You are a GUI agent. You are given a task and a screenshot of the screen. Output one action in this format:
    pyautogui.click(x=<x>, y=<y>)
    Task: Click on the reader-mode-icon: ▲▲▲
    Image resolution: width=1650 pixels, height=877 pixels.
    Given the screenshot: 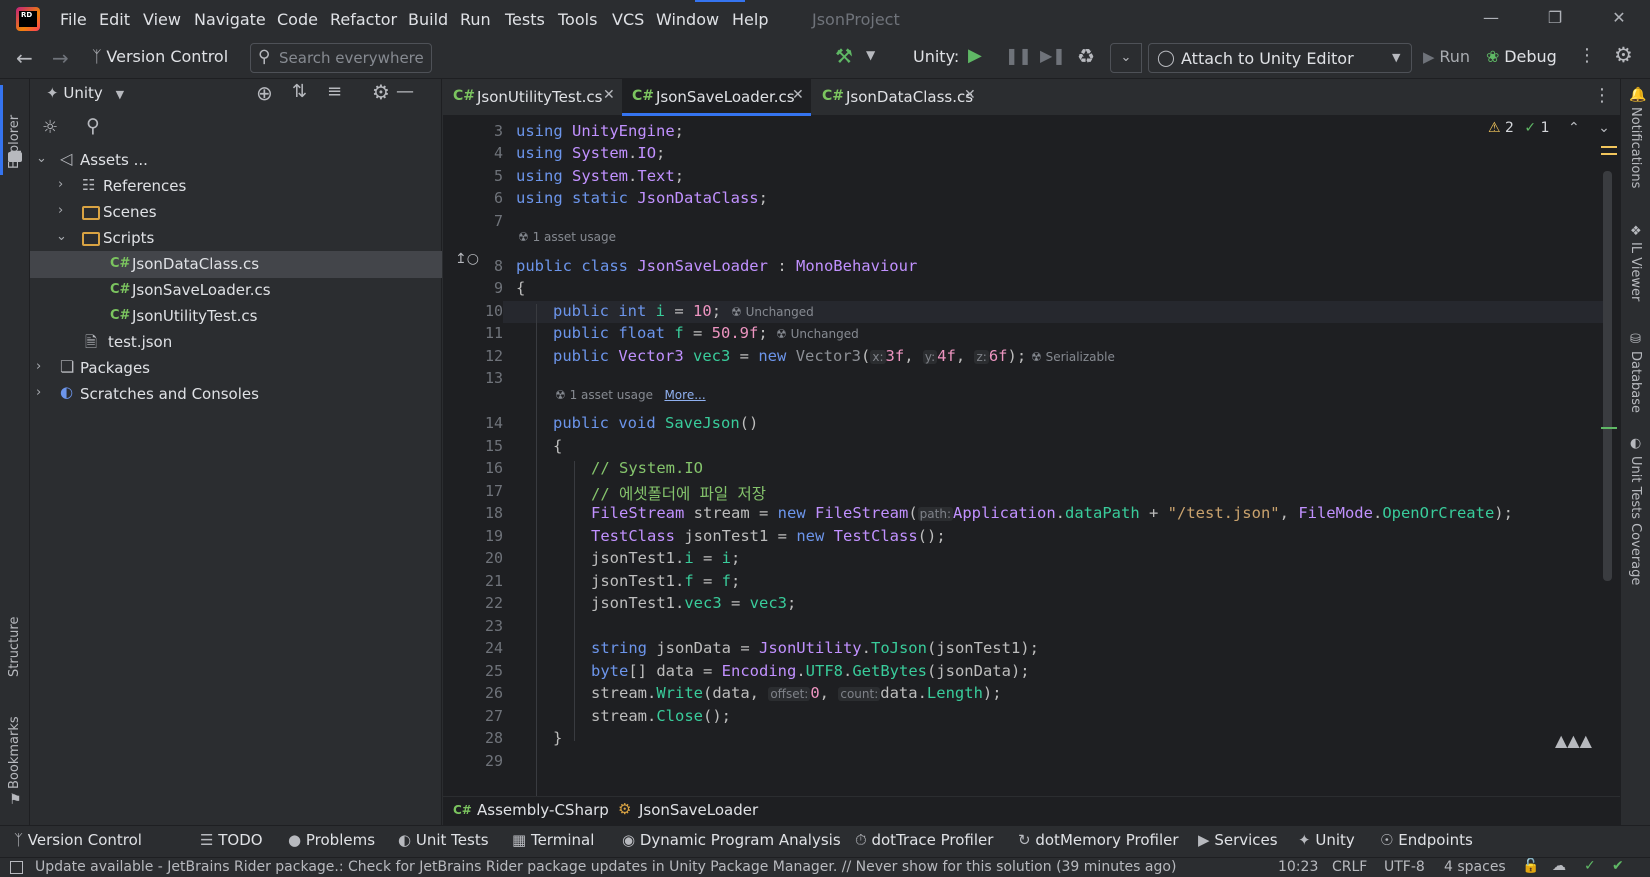 What is the action you would take?
    pyautogui.click(x=1573, y=740)
    